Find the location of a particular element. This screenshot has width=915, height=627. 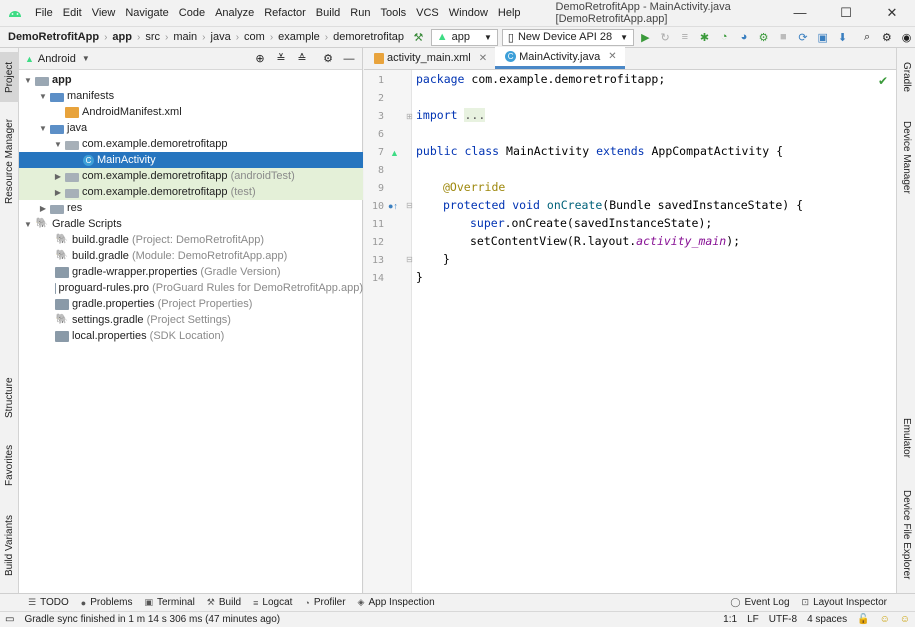

attach-debugger-icon: ◕ is located at coordinates (744, 37).